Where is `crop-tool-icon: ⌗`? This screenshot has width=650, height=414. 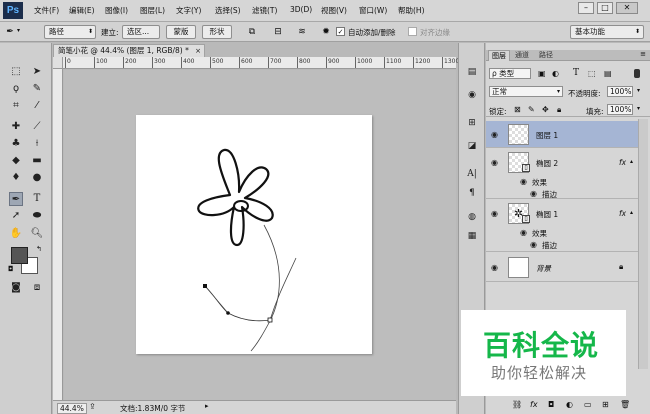 crop-tool-icon: ⌗ is located at coordinates (16, 106).